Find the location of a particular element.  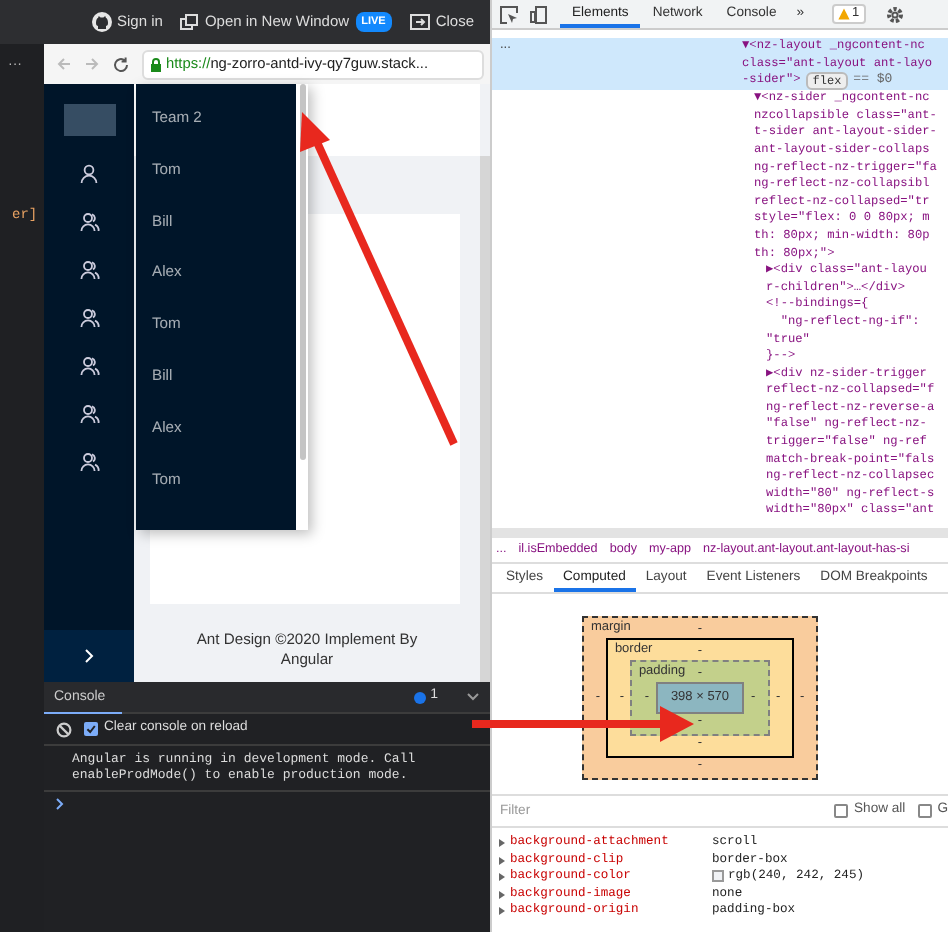

user-icon is located at coordinates (89, 174).